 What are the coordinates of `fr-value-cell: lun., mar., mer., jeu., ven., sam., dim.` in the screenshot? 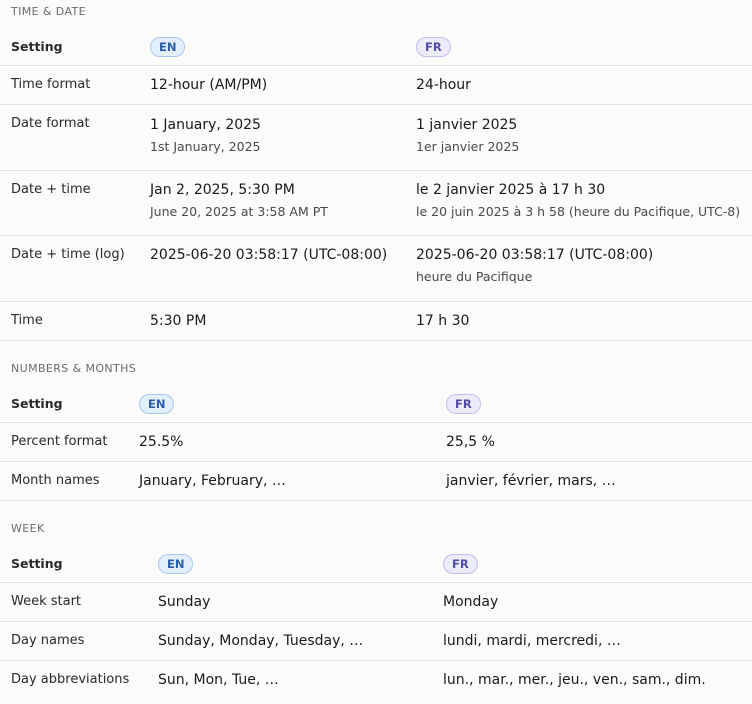 It's located at (574, 688).